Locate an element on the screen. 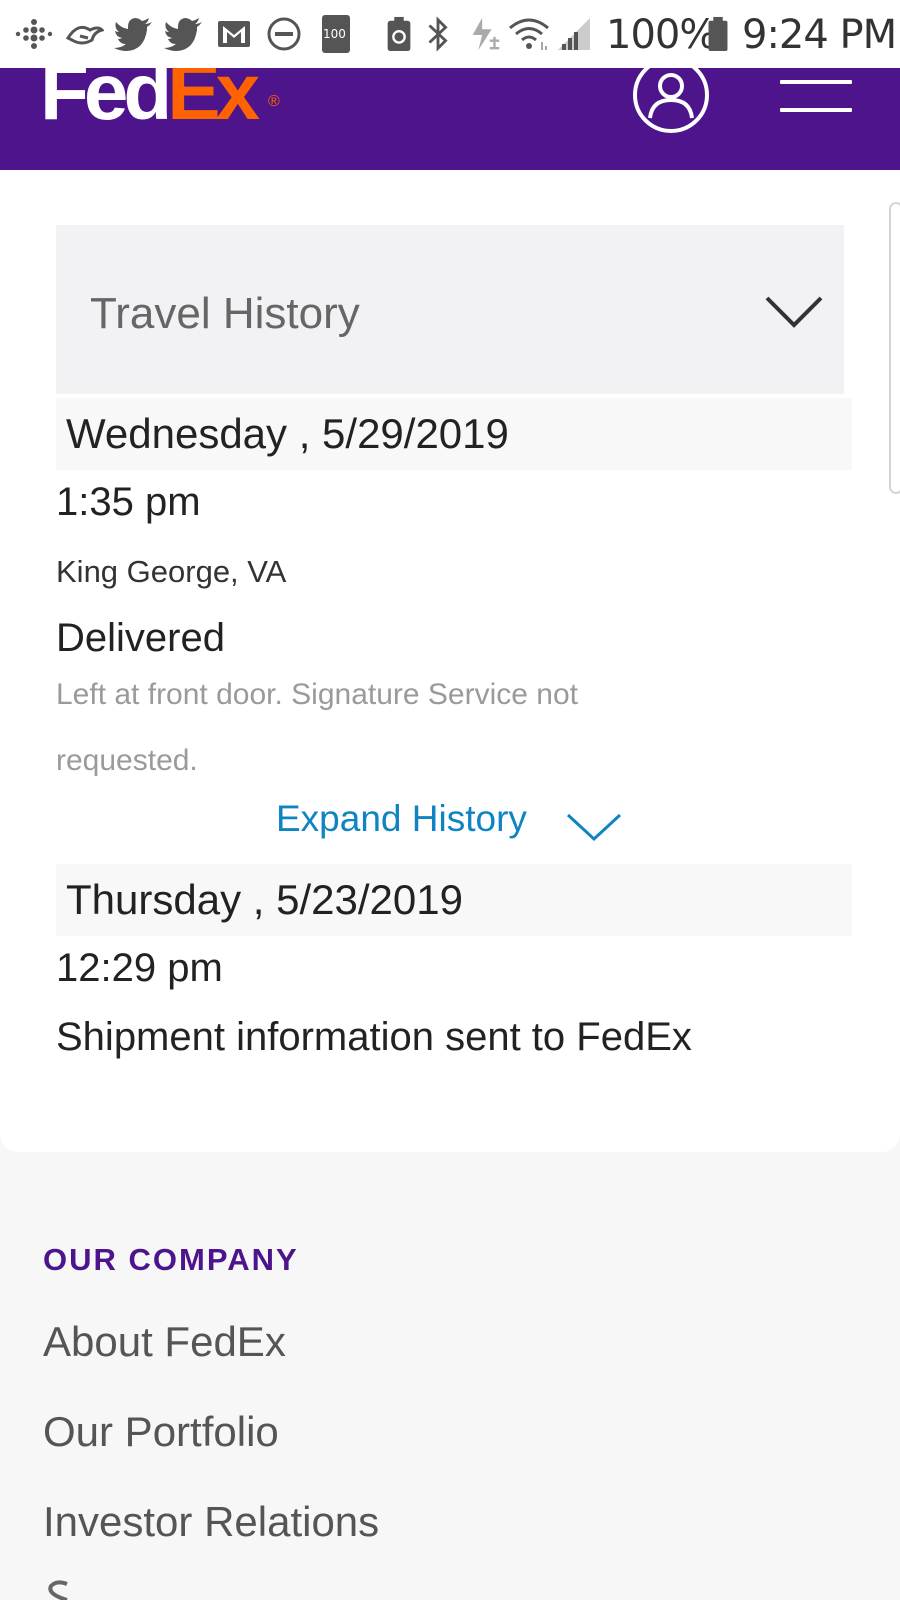 Image resolution: width=900 pixels, height=1600 pixels. cell-signal-icon is located at coordinates (574, 34).